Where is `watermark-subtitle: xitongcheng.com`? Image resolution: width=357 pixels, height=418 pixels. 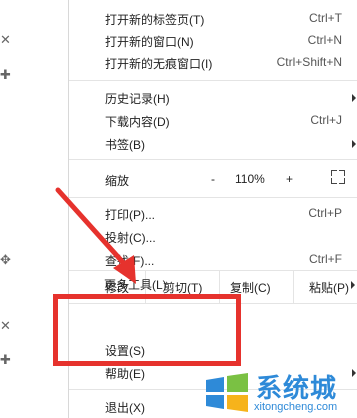 watermark-subtitle: xitongcheng.com is located at coordinates (296, 407).